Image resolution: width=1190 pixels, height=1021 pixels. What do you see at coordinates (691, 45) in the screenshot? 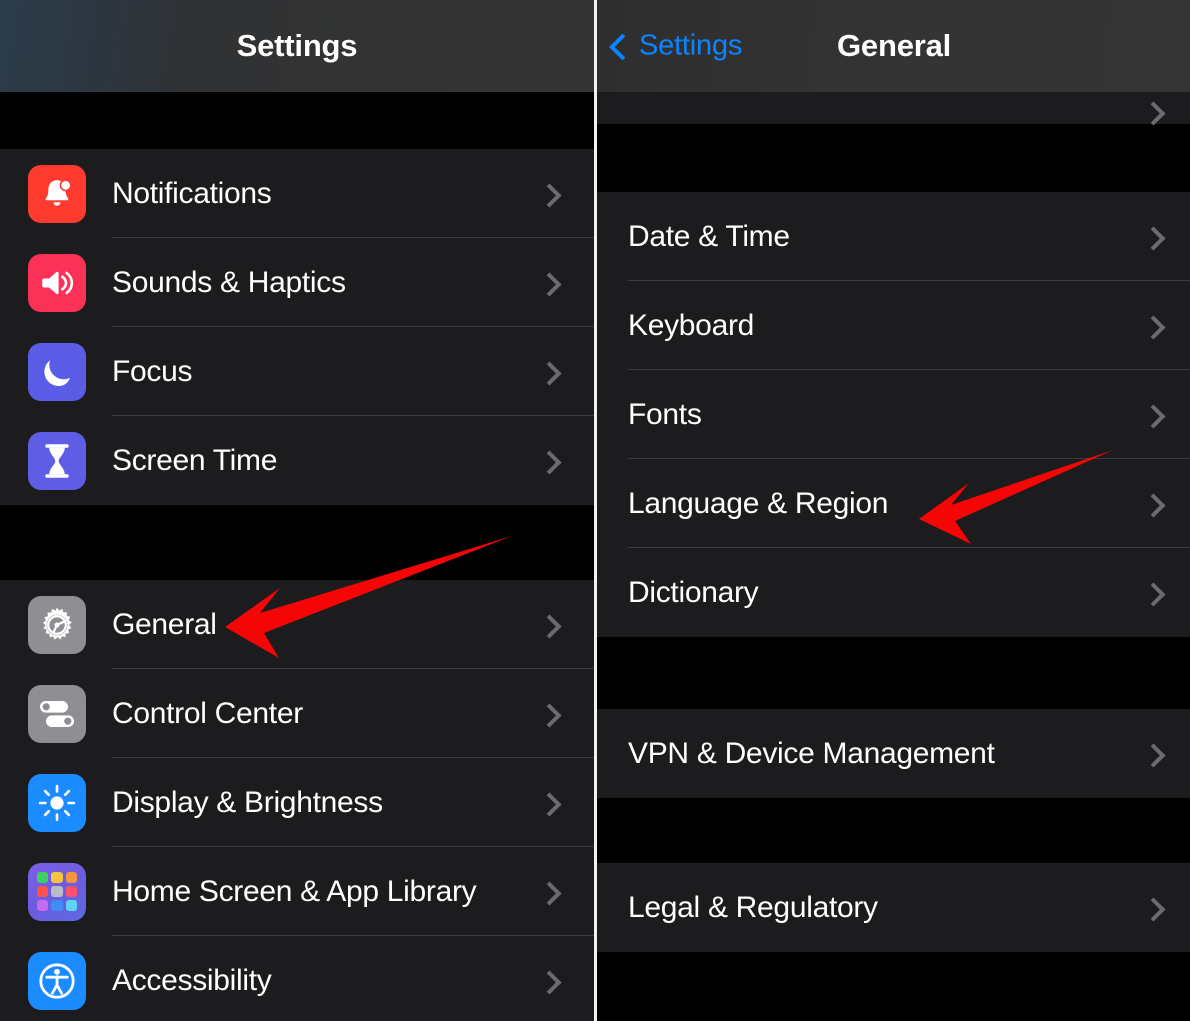
I see `back-button-label: Settings` at bounding box center [691, 45].